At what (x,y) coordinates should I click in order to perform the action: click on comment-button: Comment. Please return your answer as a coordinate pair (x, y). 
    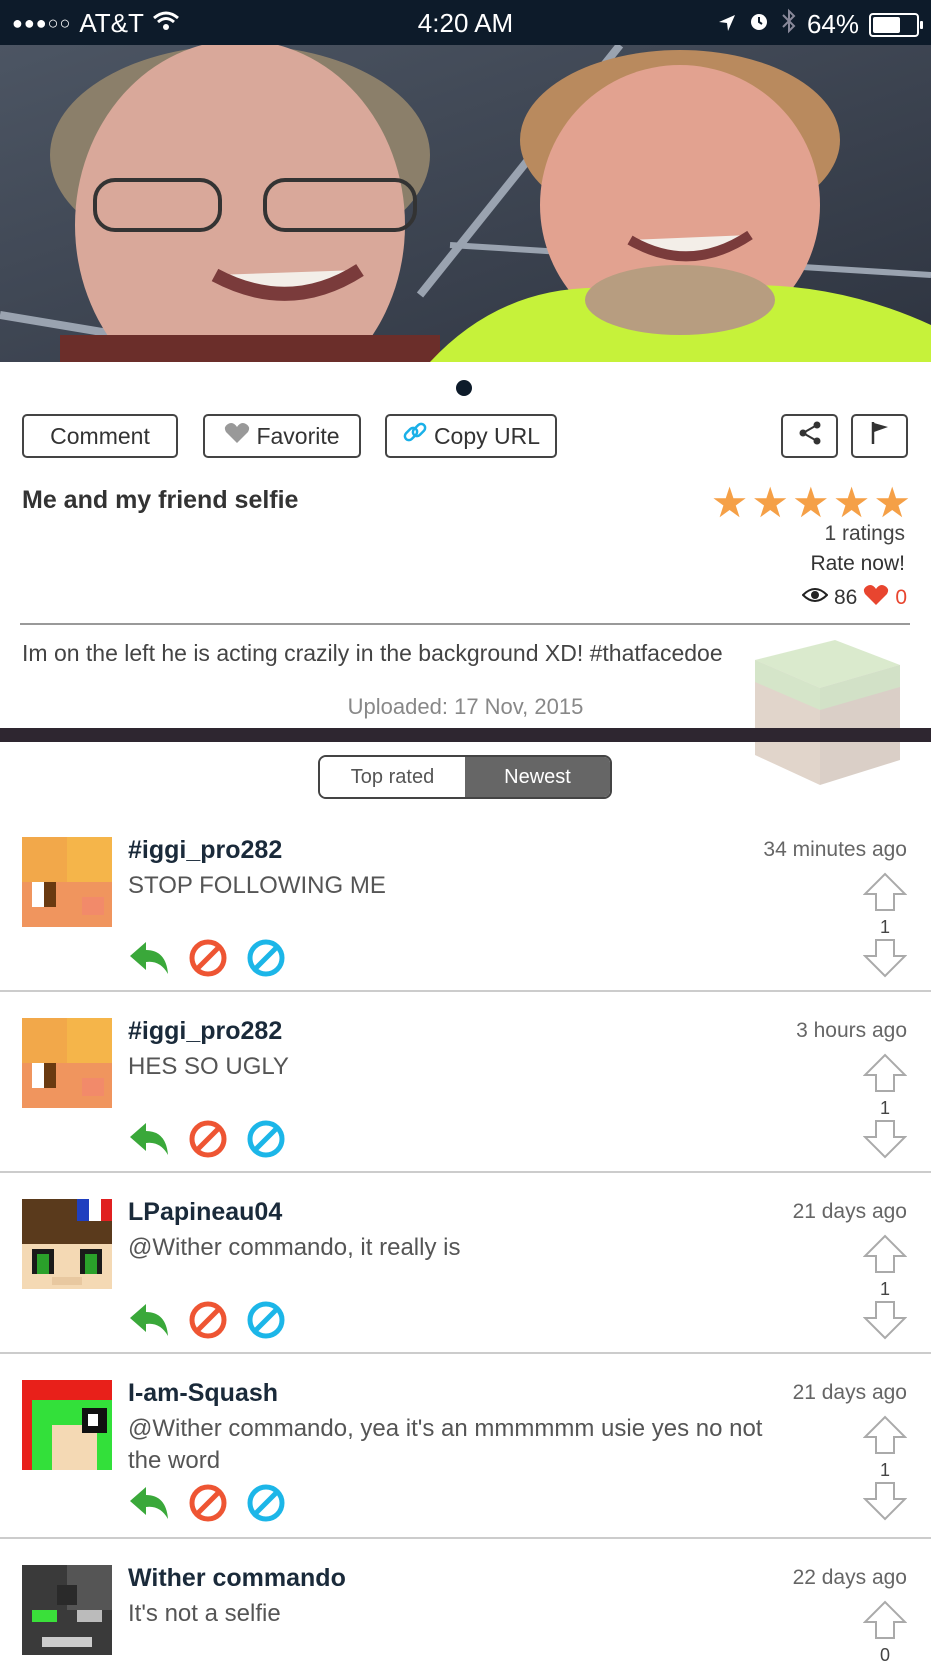
    Looking at the image, I should click on (100, 436).